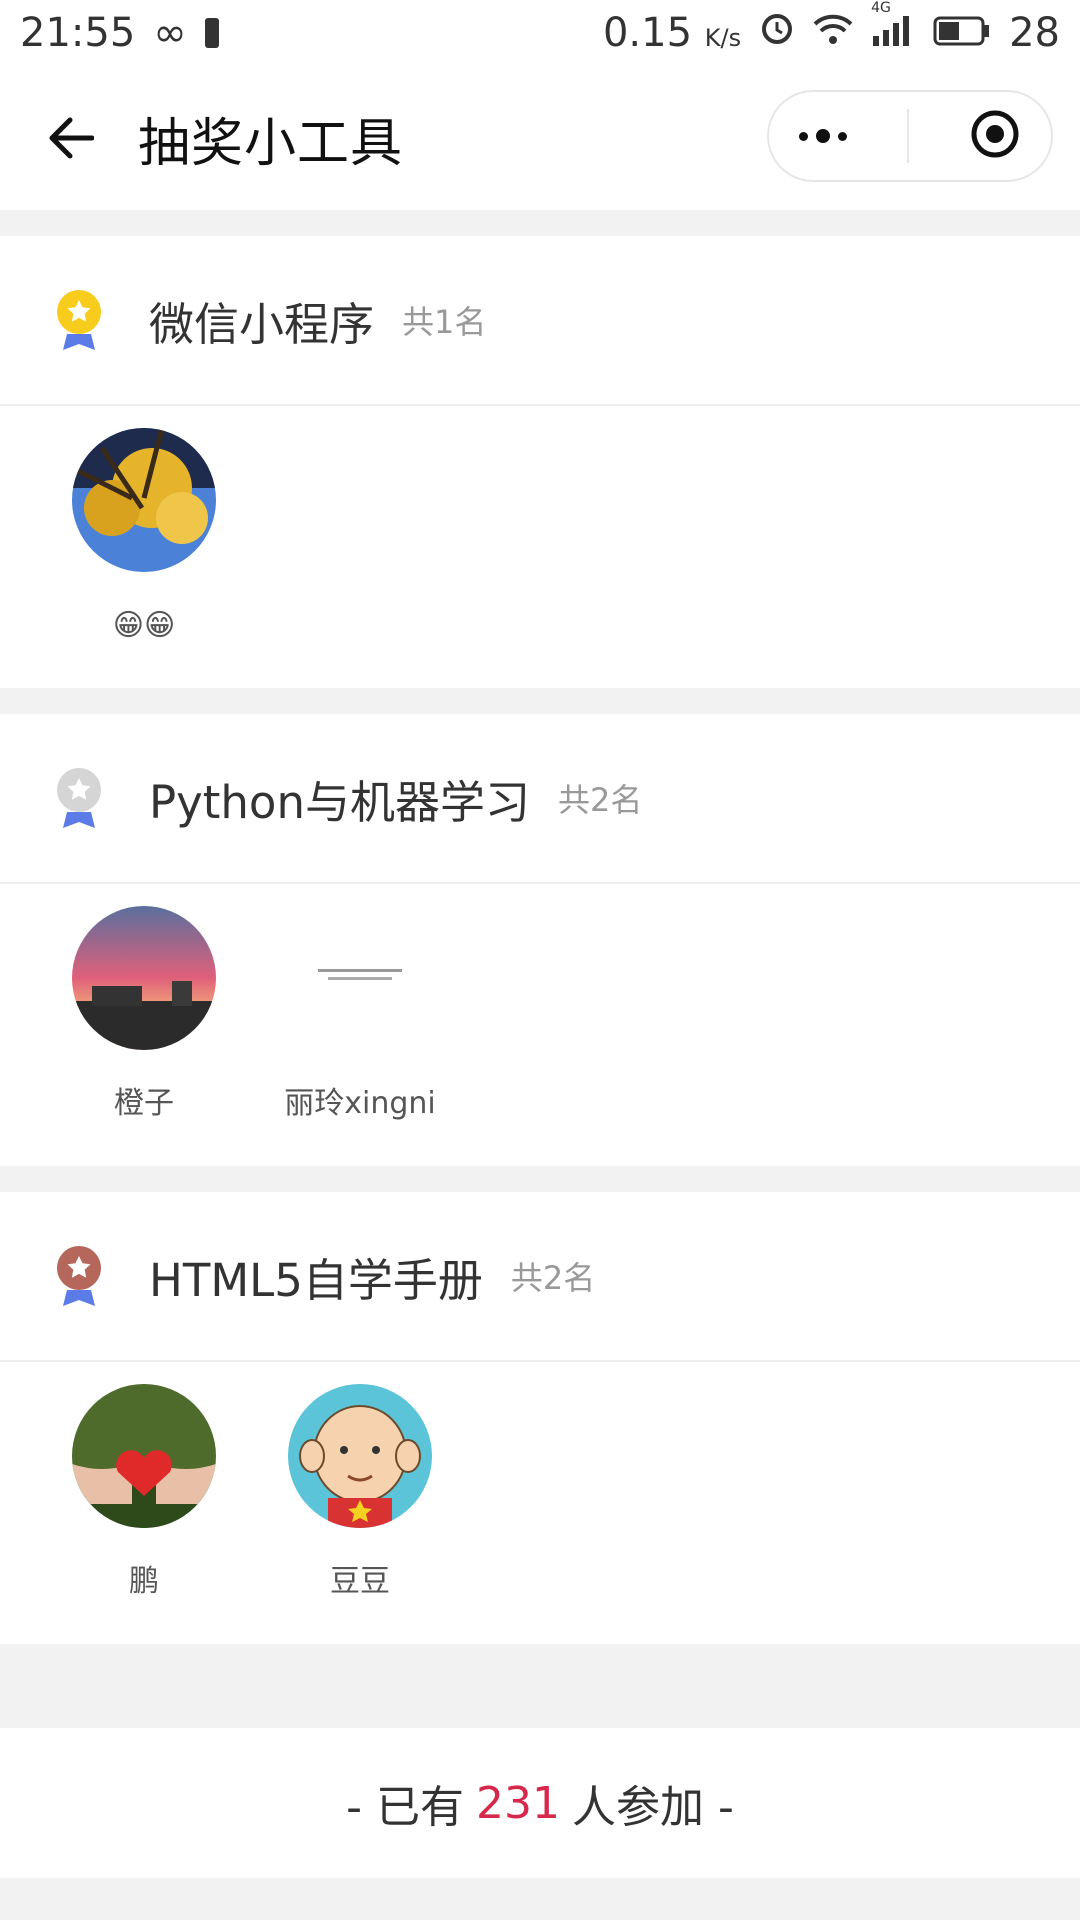 The height and width of the screenshot is (1920, 1080). I want to click on network-speed: 0.15, so click(647, 33).